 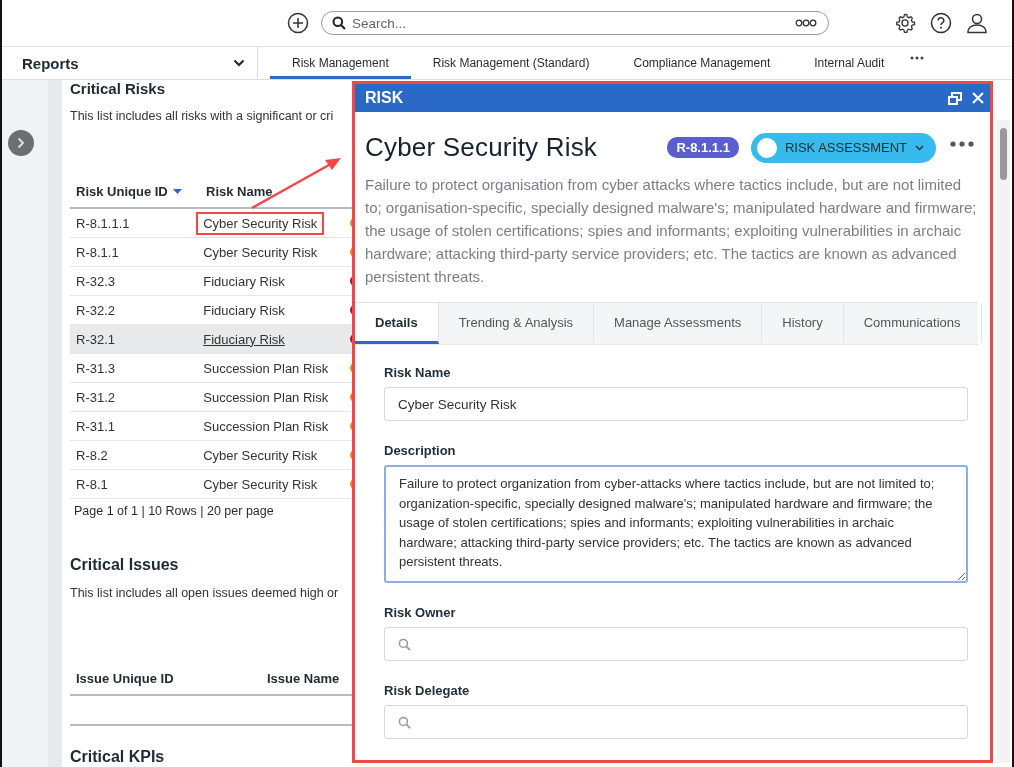 What do you see at coordinates (806, 23) in the screenshot?
I see `options-icon` at bounding box center [806, 23].